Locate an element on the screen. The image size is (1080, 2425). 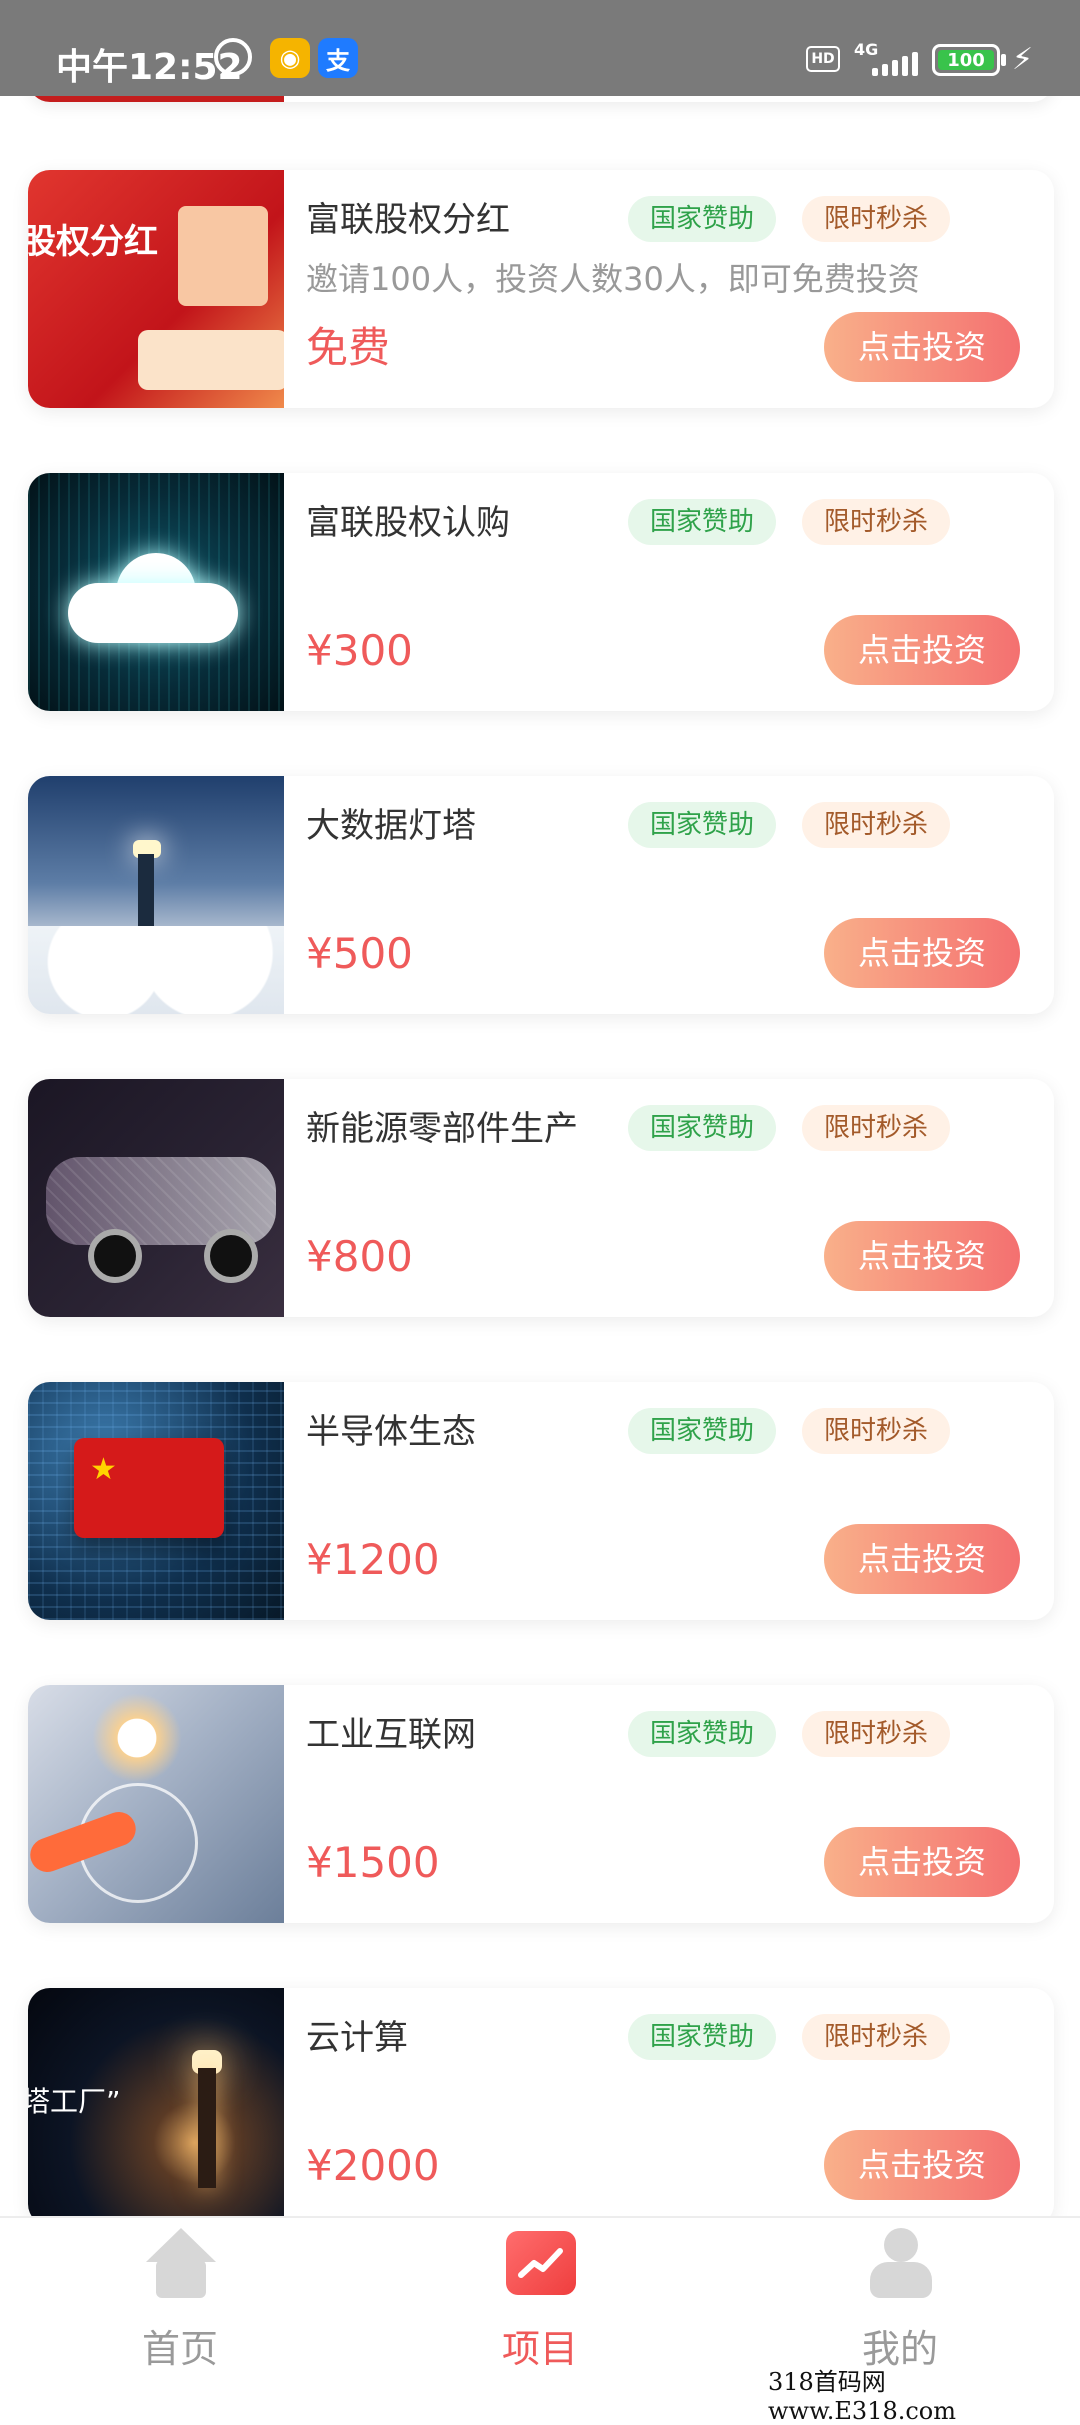
battery-level: 100 is located at coordinates (966, 60).